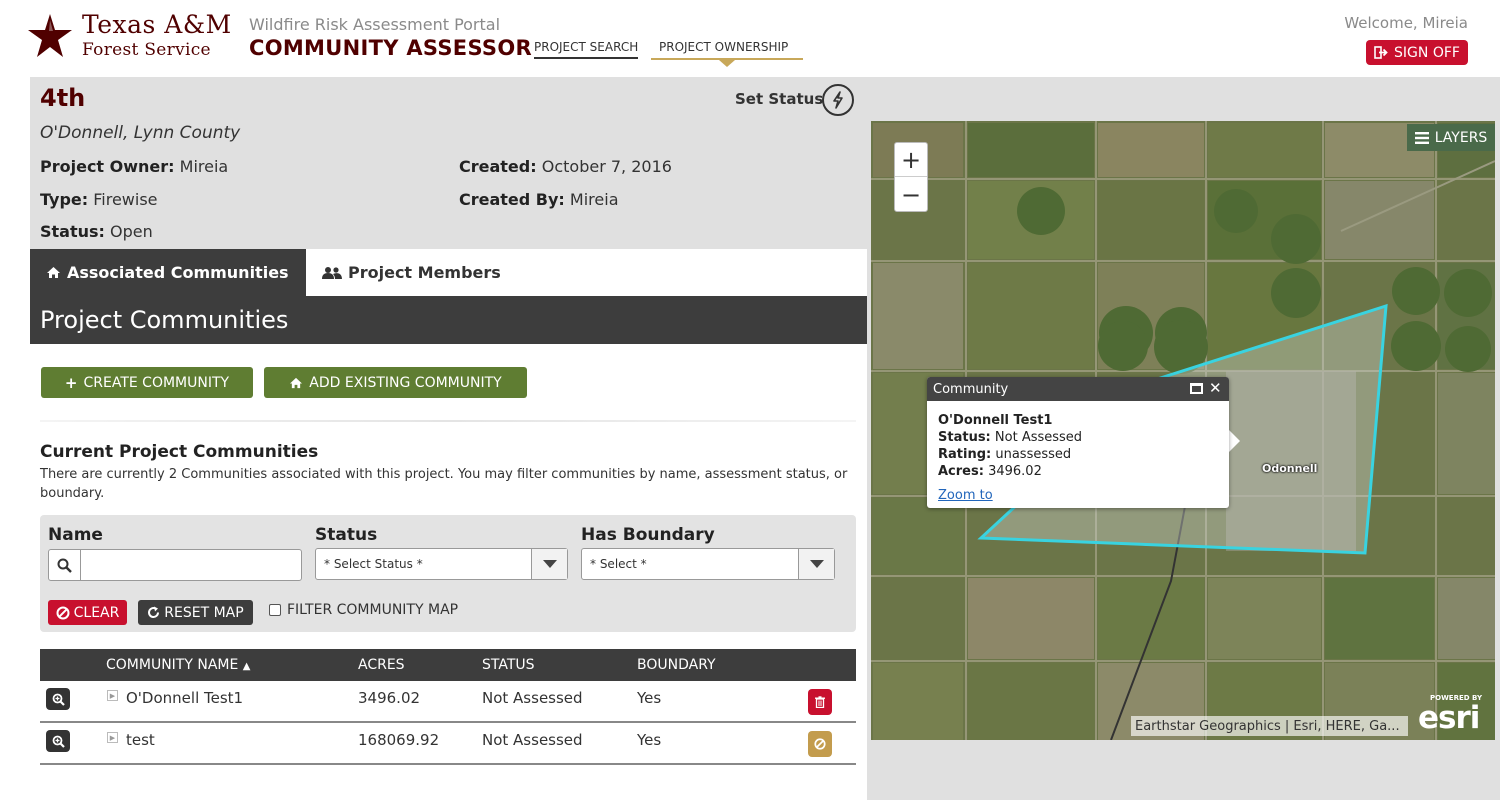  Describe the element at coordinates (723, 48) in the screenshot. I see `nav-project-ownership: PROJECT OWNERSHIP` at that location.